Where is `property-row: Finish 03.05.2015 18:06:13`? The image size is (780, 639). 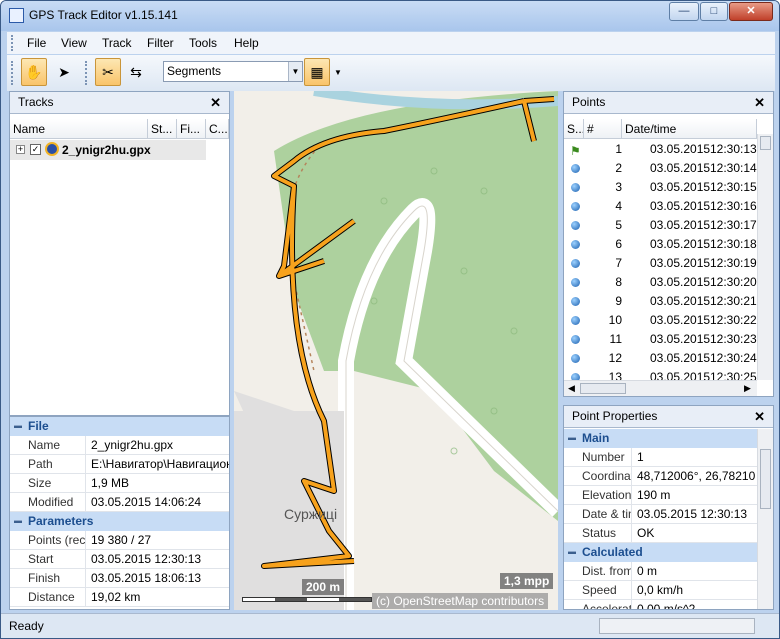
property-row: Finish 03.05.2015 18:06:13 is located at coordinates (119, 578).